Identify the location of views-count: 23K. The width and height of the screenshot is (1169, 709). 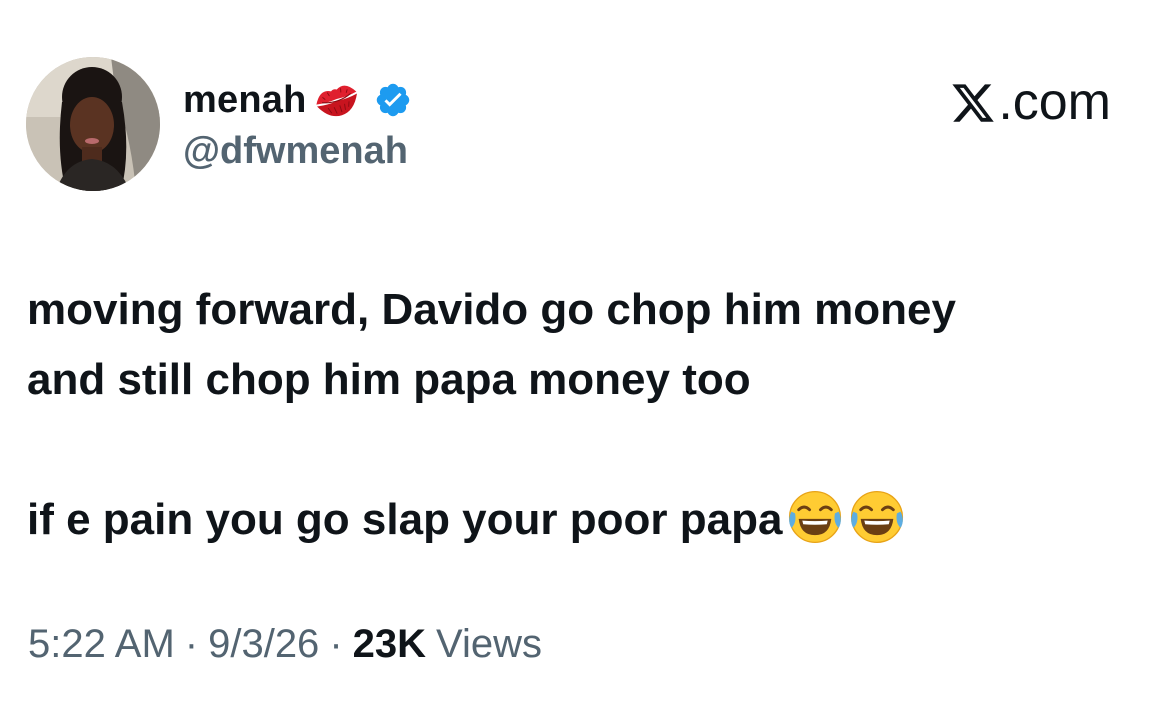
(389, 644).